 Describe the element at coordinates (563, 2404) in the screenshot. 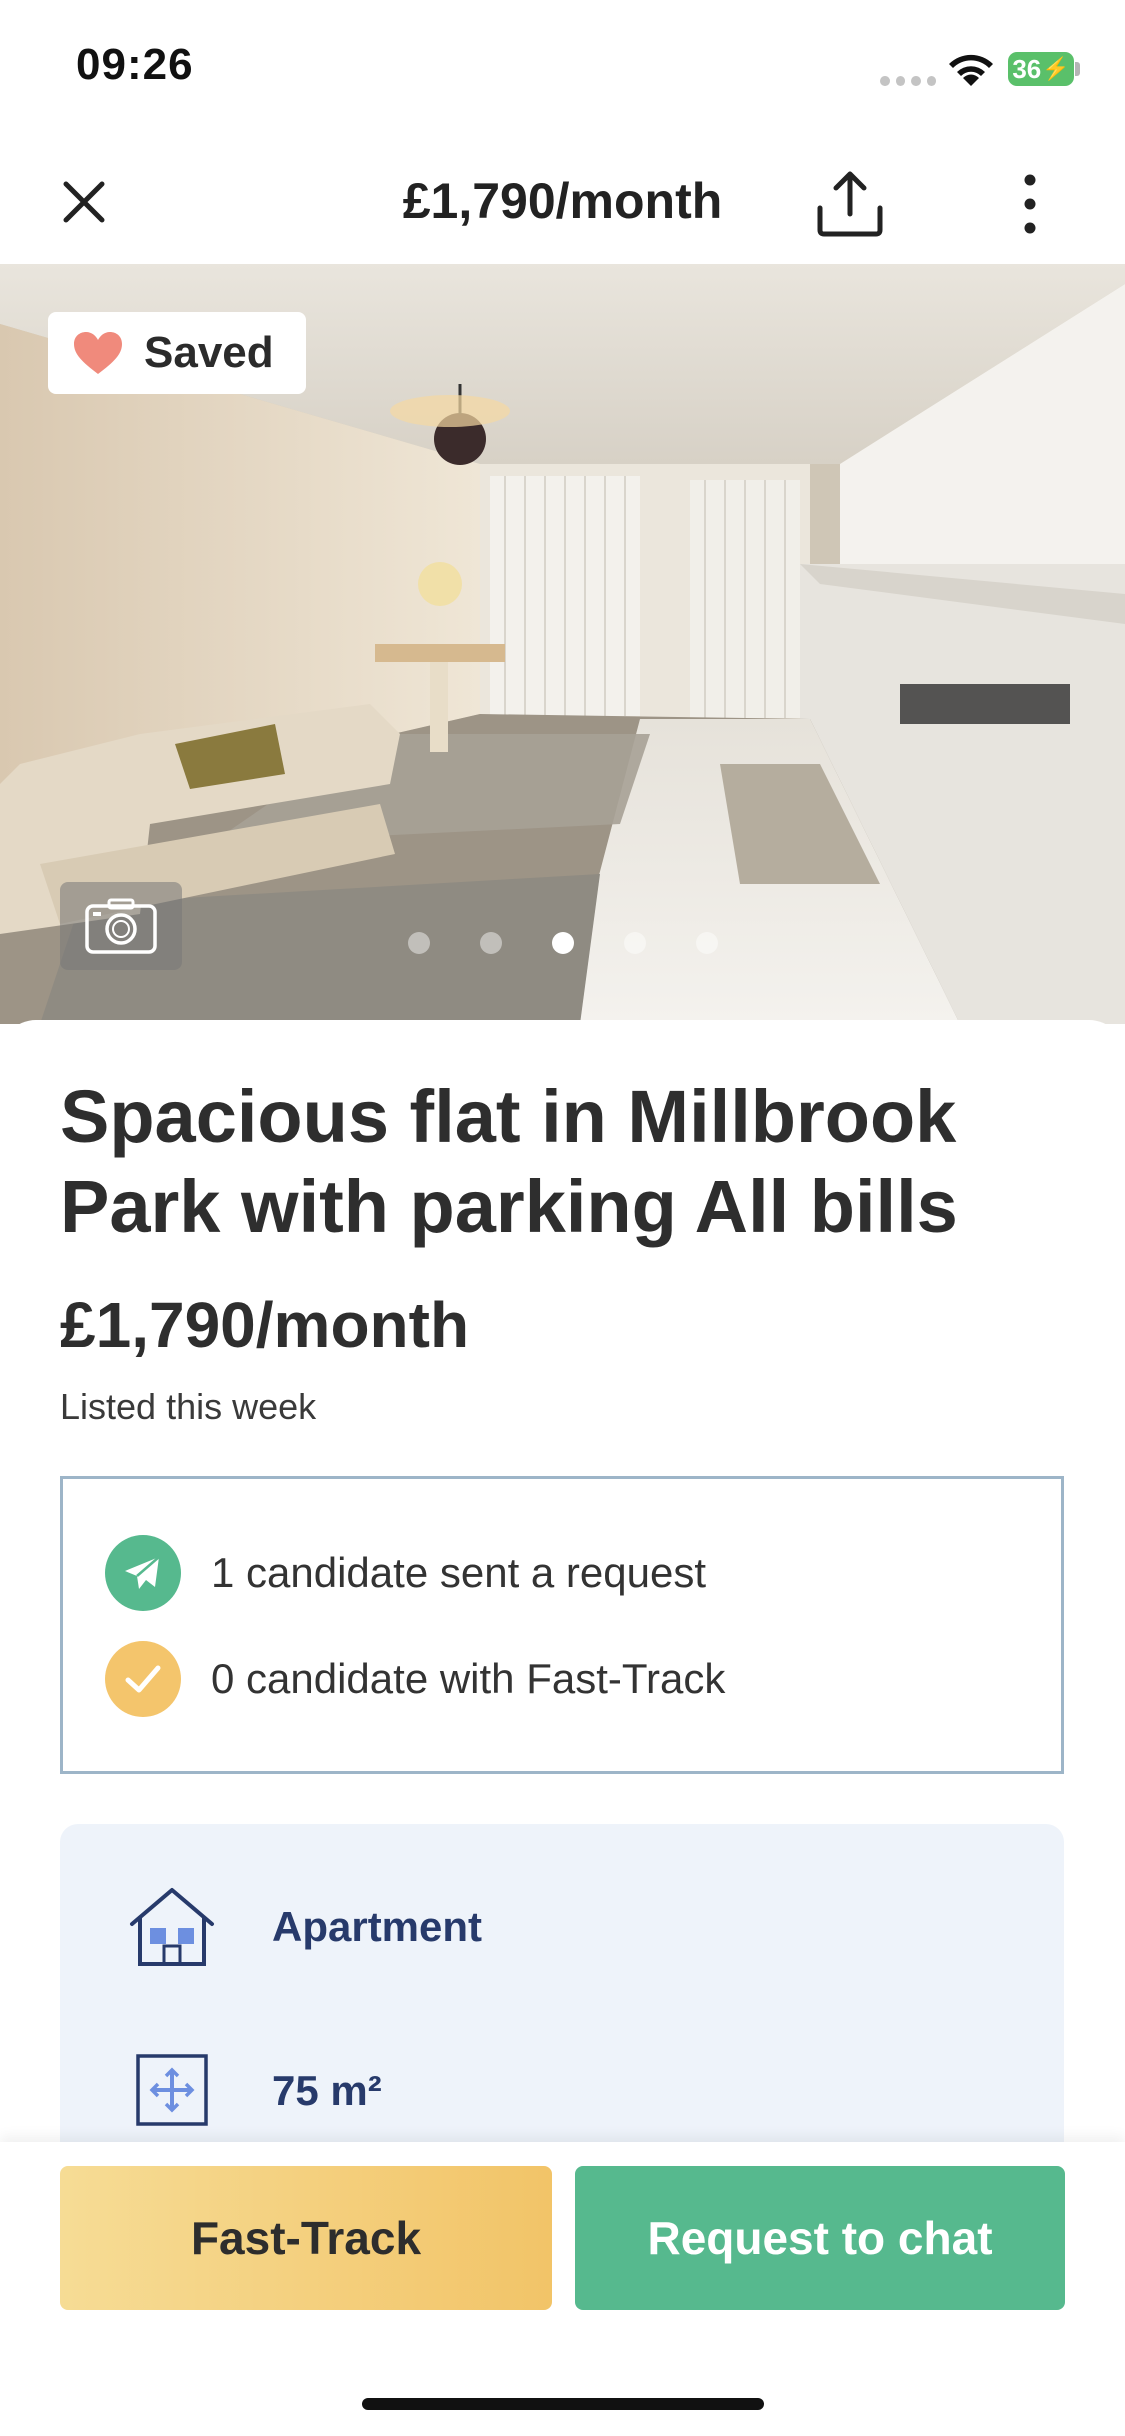

I see `home-indicator` at that location.